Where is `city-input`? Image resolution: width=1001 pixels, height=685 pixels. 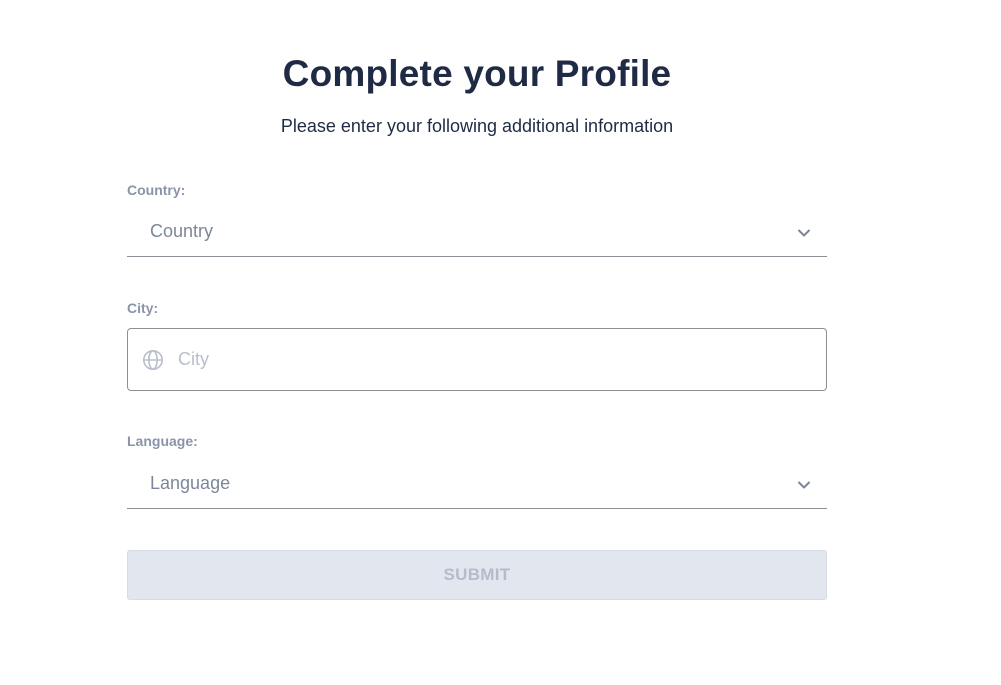
city-input is located at coordinates (493, 359).